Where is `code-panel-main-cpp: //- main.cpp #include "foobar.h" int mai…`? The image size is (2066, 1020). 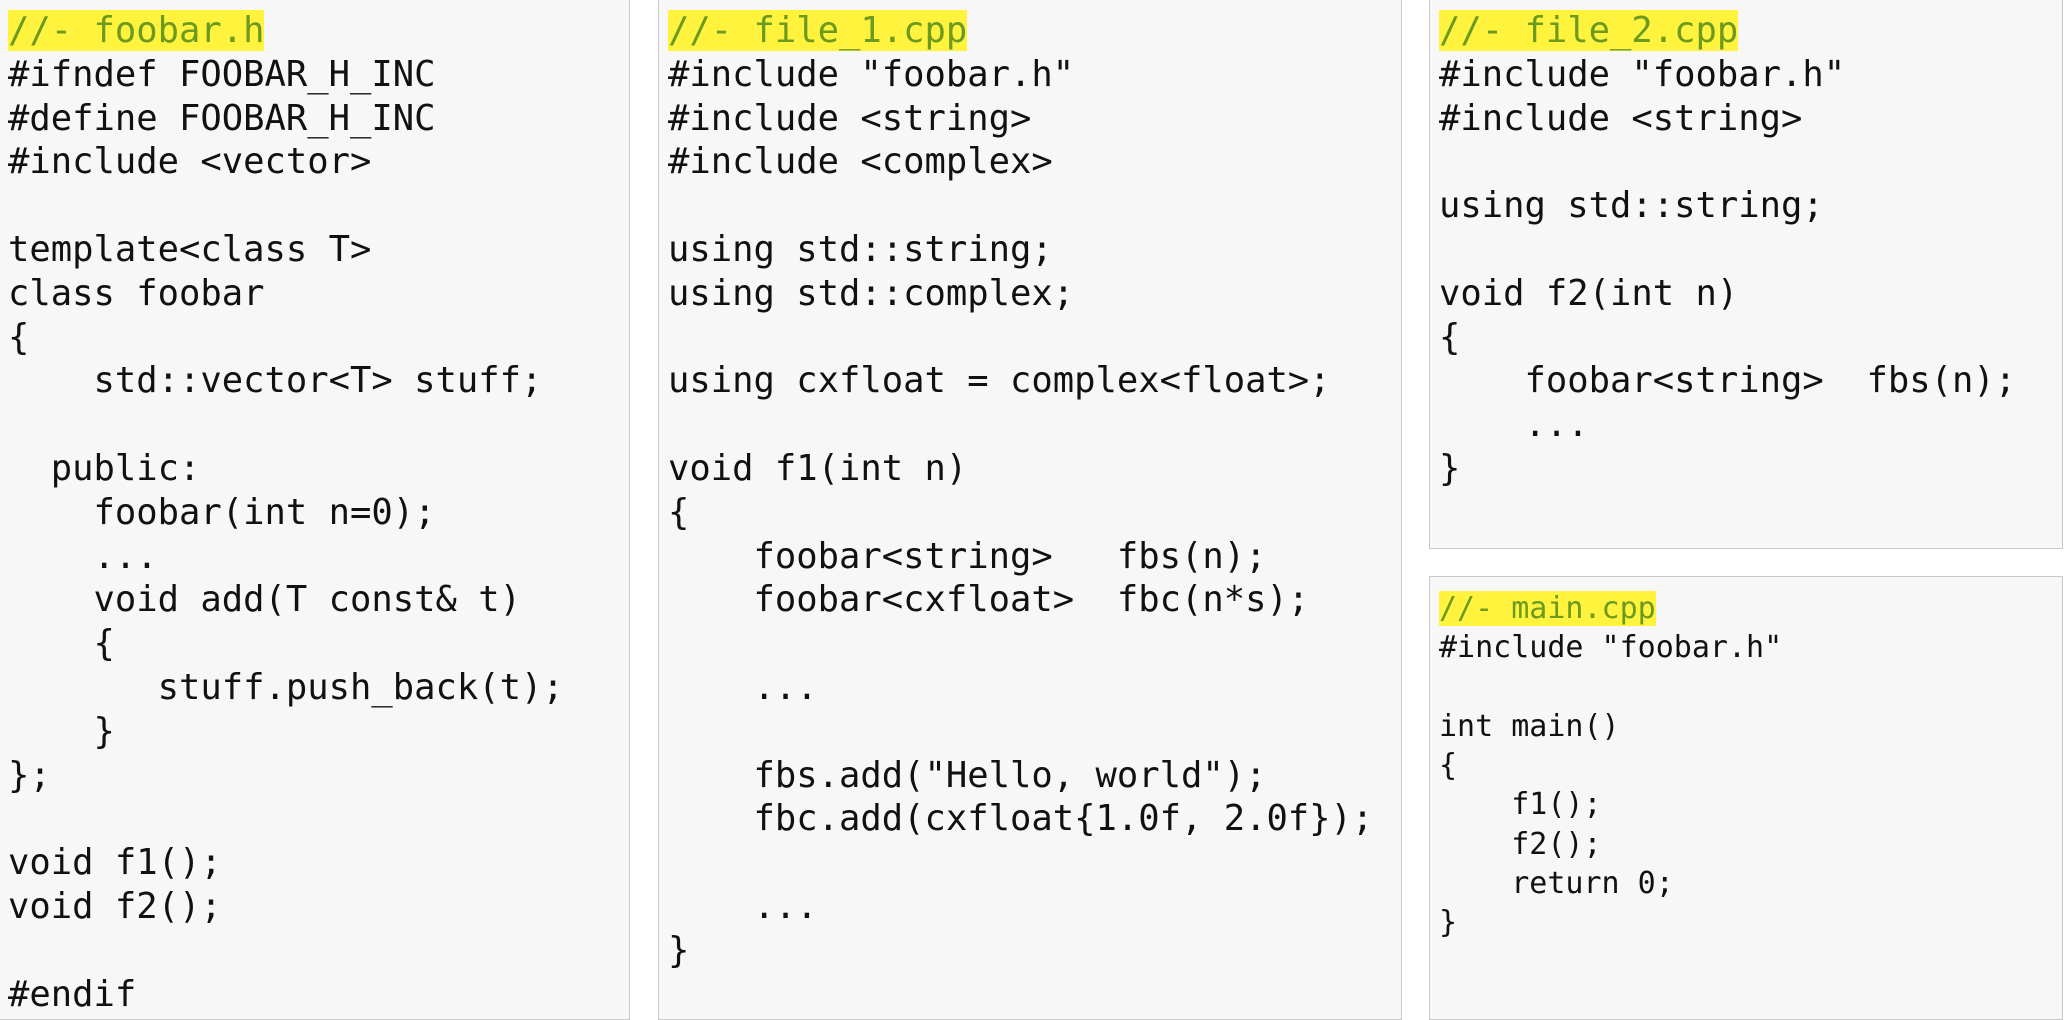 code-panel-main-cpp: //- main.cpp #include "foobar.h" int mai… is located at coordinates (1746, 798).